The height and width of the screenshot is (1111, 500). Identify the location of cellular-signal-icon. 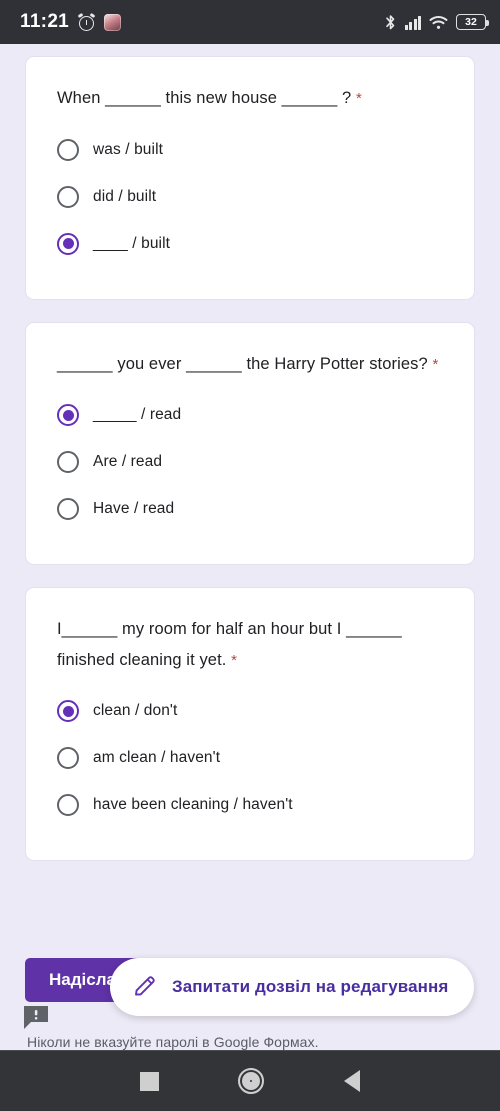
(412, 22).